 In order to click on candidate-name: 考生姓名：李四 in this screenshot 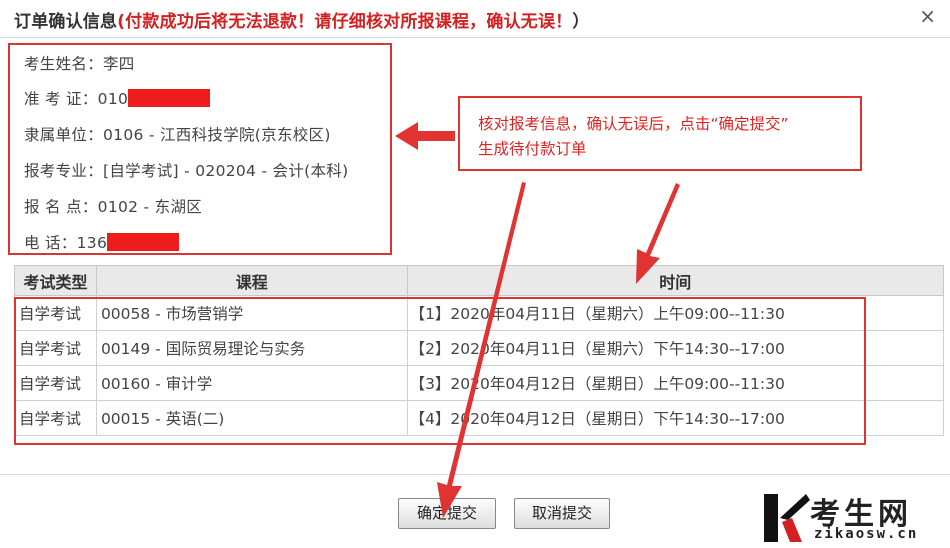, I will do `click(79, 64)`.